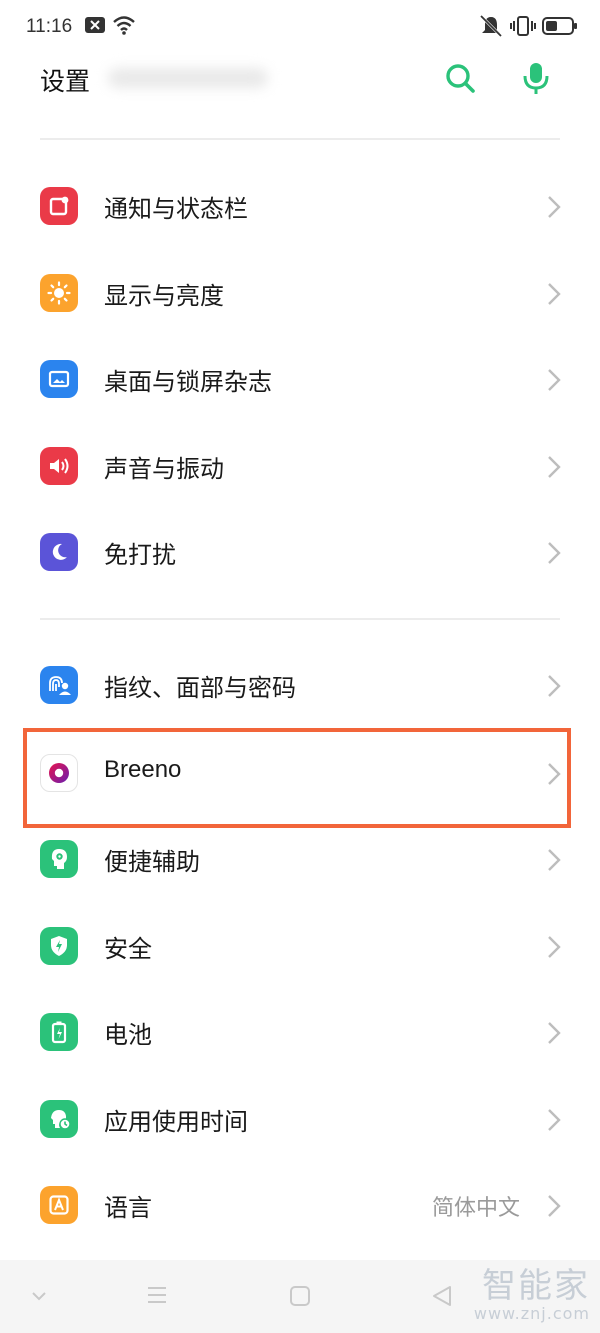 The width and height of the screenshot is (600, 1333). Describe the element at coordinates (531, 1313) in the screenshot. I see `watermark-url: www.znj.com` at that location.